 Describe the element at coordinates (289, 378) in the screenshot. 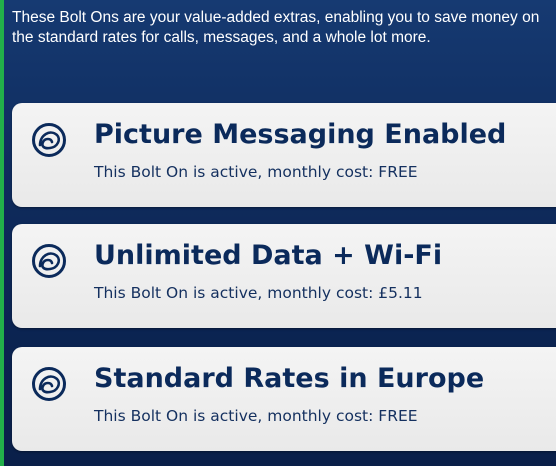

I see `bolt-on-title: Standard Rates in Europe` at that location.